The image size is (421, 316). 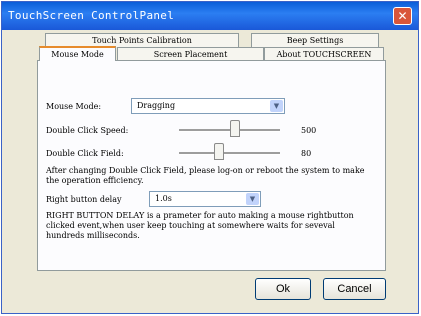 I want to click on right-button-delay-value: 1.0s, so click(x=163, y=198).